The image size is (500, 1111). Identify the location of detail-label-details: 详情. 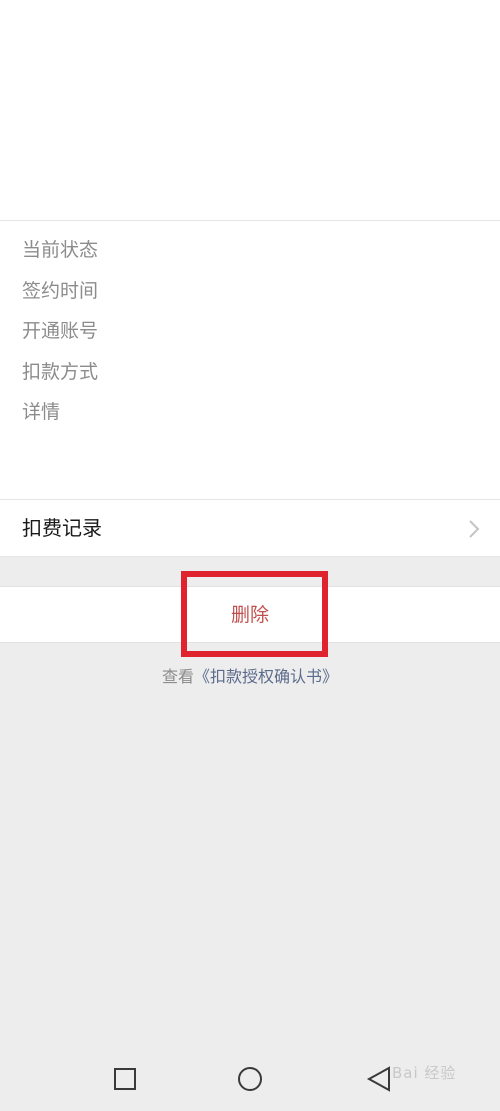
(41, 412).